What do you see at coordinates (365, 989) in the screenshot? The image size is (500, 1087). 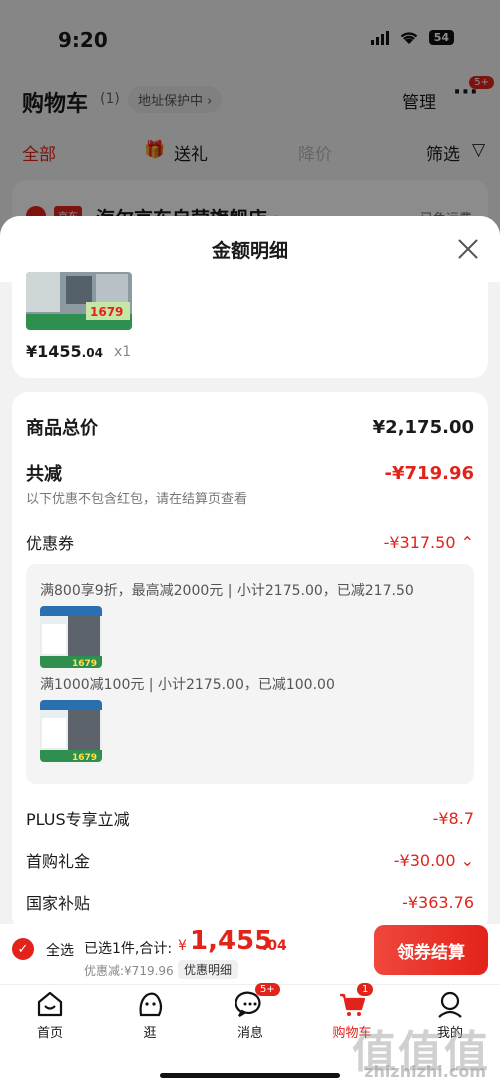 I see `cart-badge: 1` at bounding box center [365, 989].